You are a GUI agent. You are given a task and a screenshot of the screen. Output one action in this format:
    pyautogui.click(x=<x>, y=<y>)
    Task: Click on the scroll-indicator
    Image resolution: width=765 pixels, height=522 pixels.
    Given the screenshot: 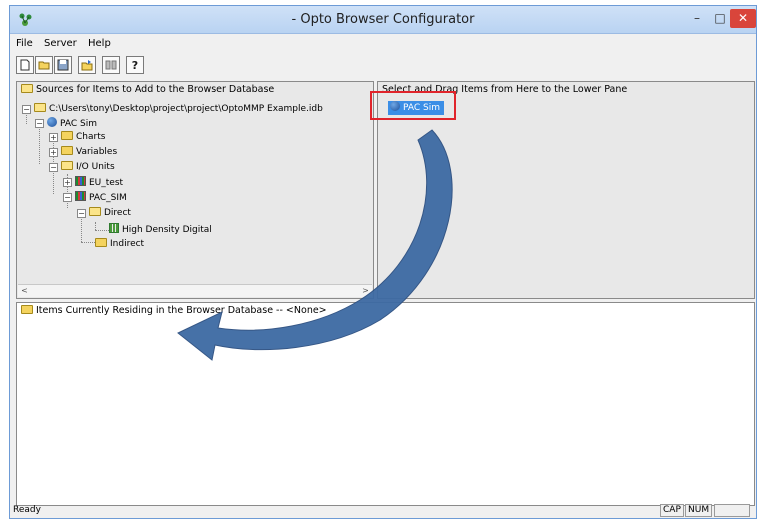 What is the action you would take?
    pyautogui.click(x=732, y=510)
    